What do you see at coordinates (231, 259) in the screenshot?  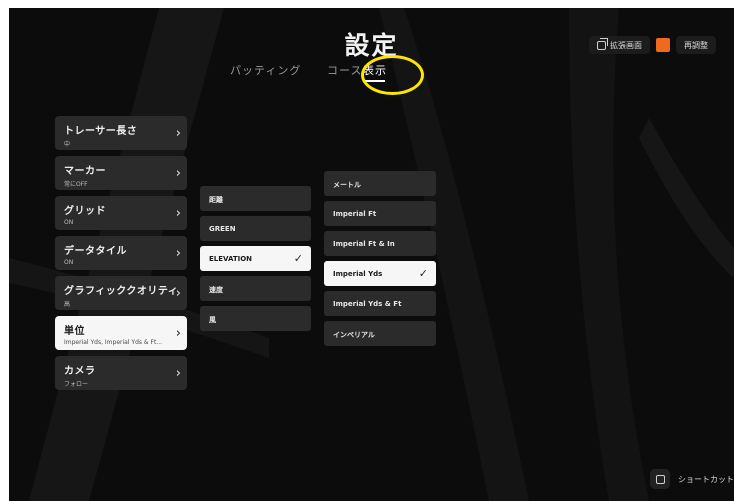 I see `submenu-item-label: ELEVATION` at bounding box center [231, 259].